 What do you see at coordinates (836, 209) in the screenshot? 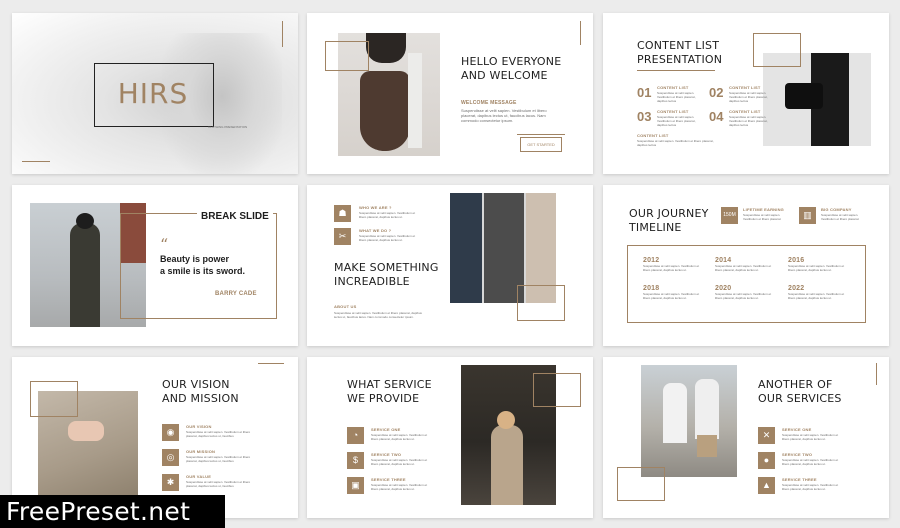
I see `company-label: BIG COMPANY` at bounding box center [836, 209].